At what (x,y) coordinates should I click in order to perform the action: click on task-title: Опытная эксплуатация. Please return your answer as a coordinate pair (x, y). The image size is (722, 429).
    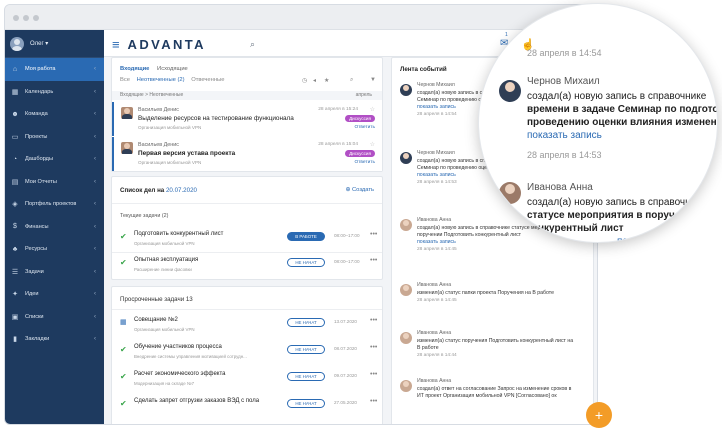
    Looking at the image, I should click on (199, 260).